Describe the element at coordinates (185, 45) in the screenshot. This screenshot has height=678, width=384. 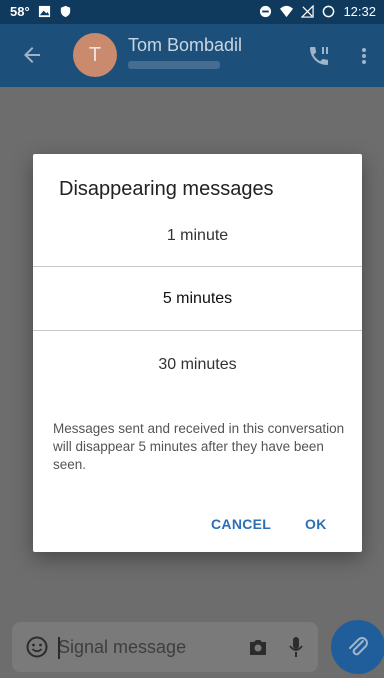
I see `contact-name: Tom Bombadil` at that location.